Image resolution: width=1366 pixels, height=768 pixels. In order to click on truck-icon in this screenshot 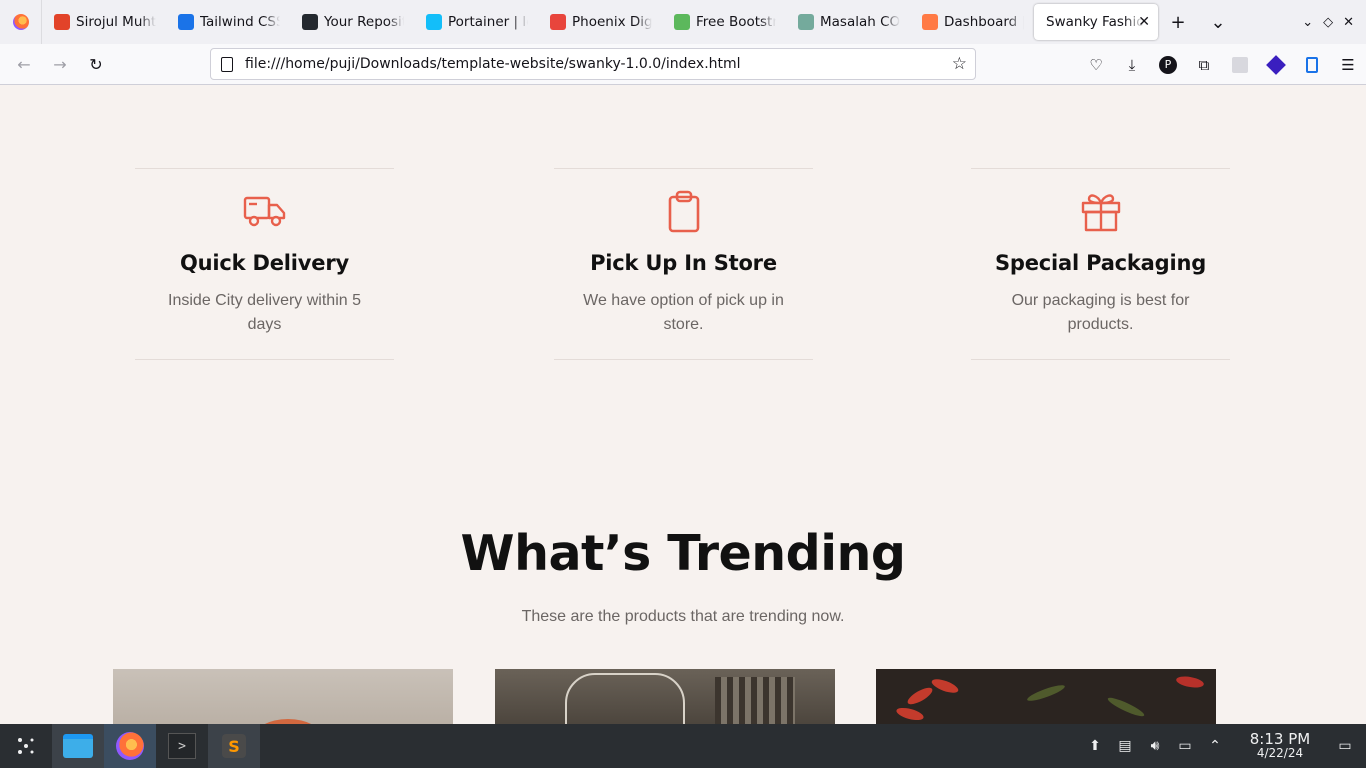, I will do `click(264, 211)`.